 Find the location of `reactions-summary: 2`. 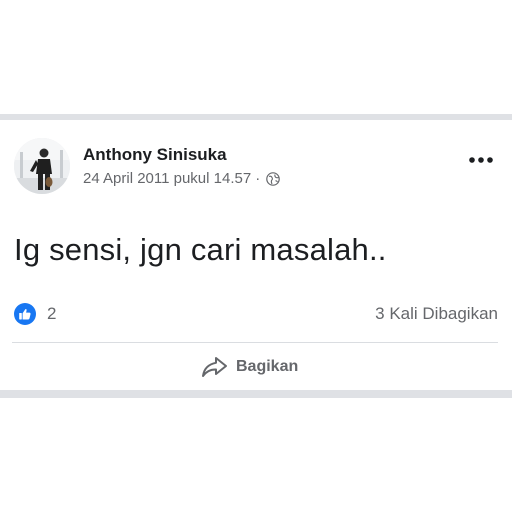

reactions-summary: 2 is located at coordinates (35, 314).